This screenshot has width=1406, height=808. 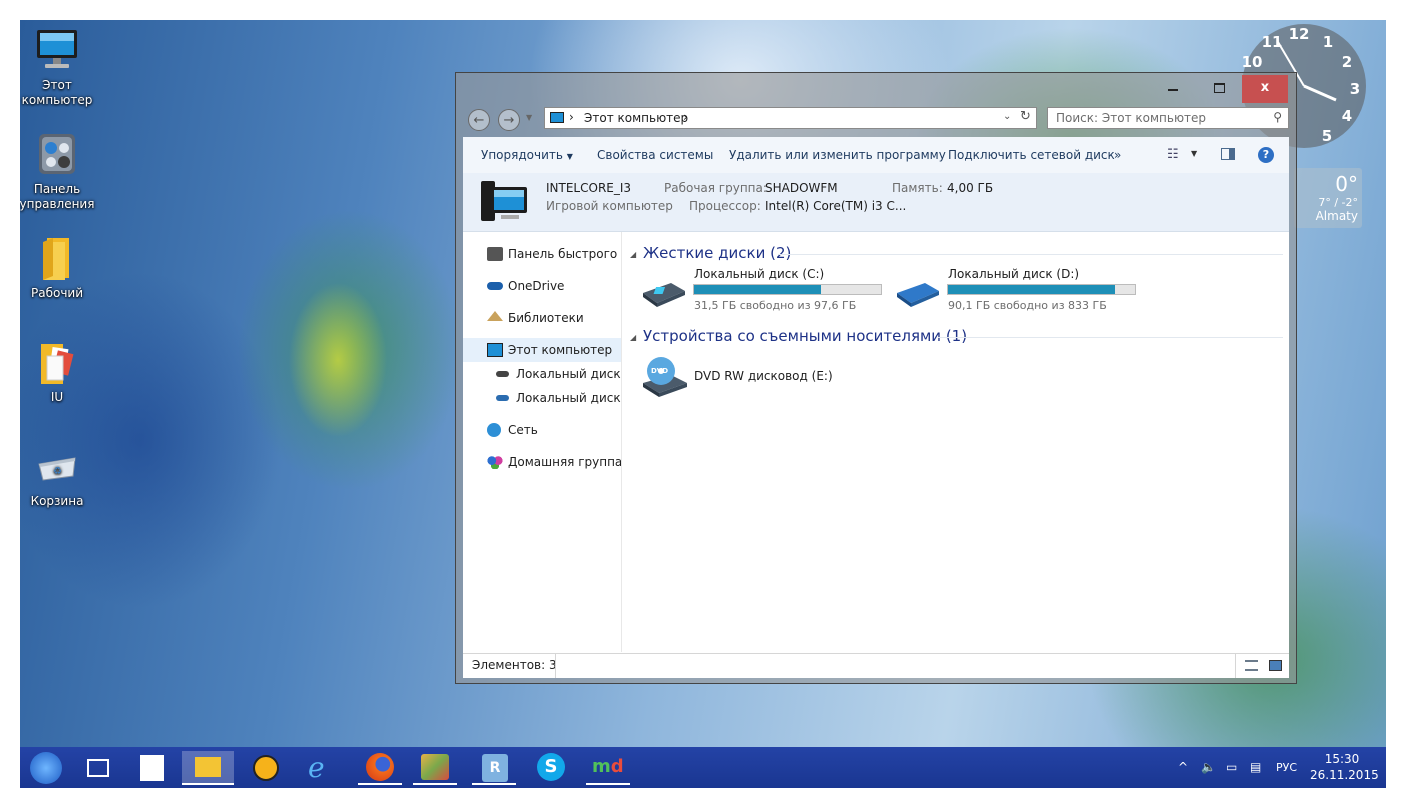 I want to click on dvd-drive-icon, so click(x=665, y=377).